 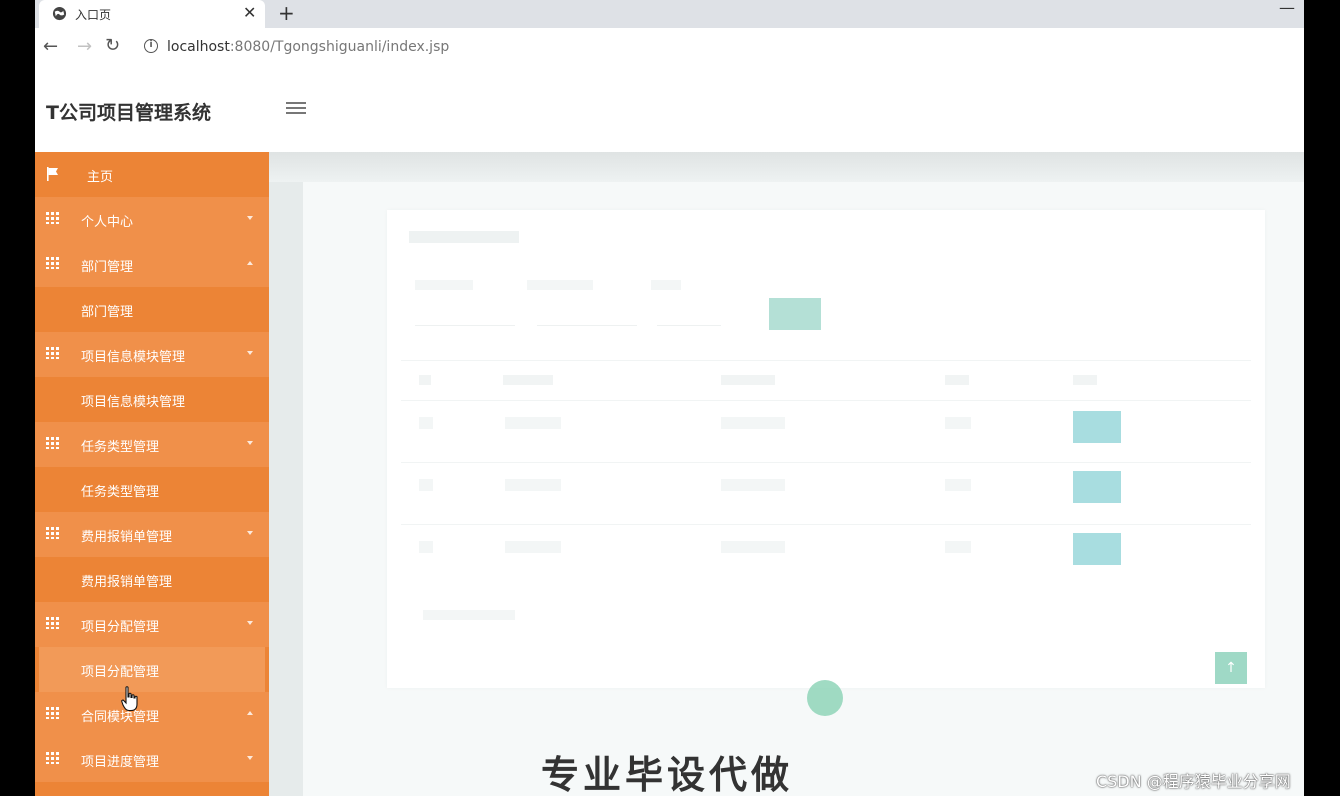 I want to click on globe-icon, so click(x=59, y=13).